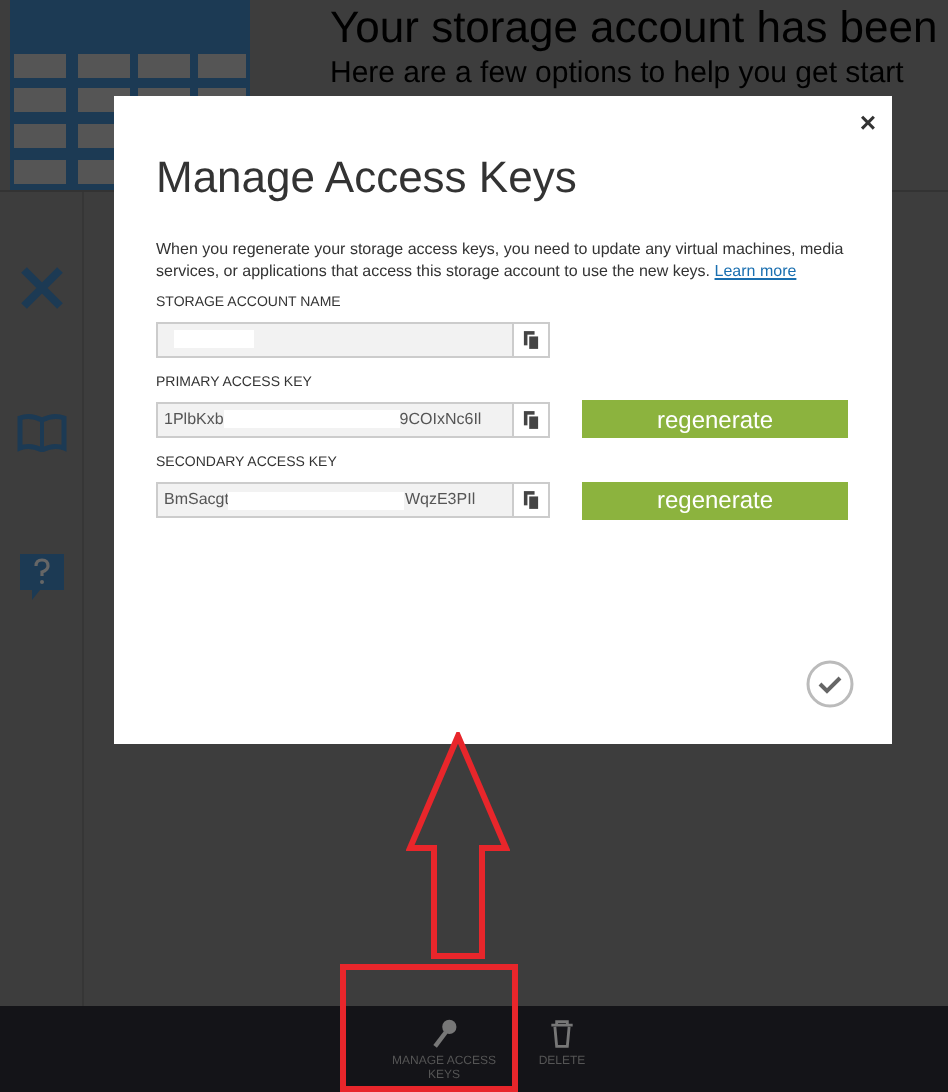 The width and height of the screenshot is (948, 1092). Describe the element at coordinates (755, 271) in the screenshot. I see `learn-more-link: Learn more` at that location.